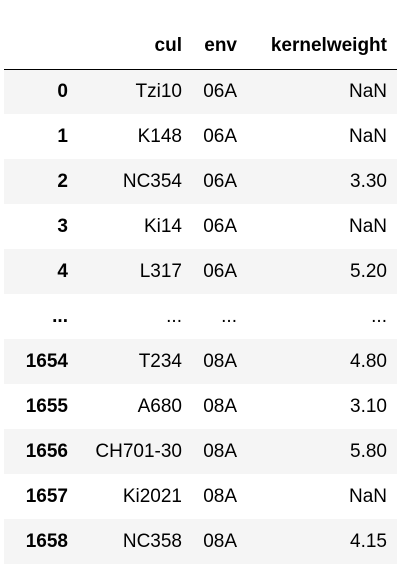 The height and width of the screenshot is (573, 407). I want to click on cell-cul: Ki14, so click(162, 226).